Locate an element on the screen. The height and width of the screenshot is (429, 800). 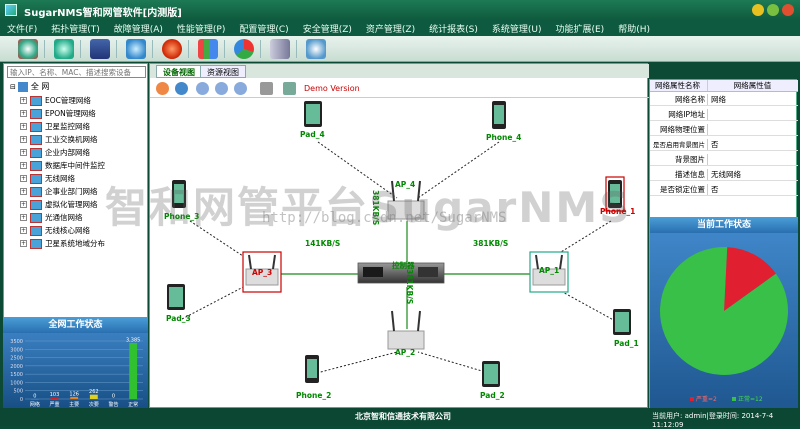
sync-icon is located at coordinates (136, 49).